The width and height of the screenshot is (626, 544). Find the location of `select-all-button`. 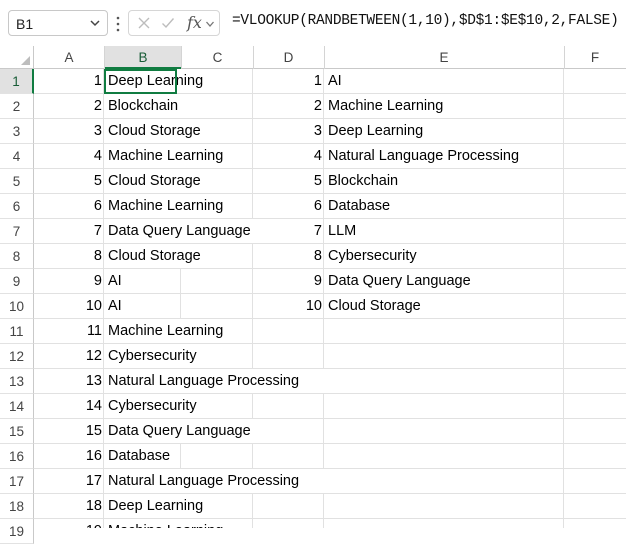

select-all-button is located at coordinates (17, 57).